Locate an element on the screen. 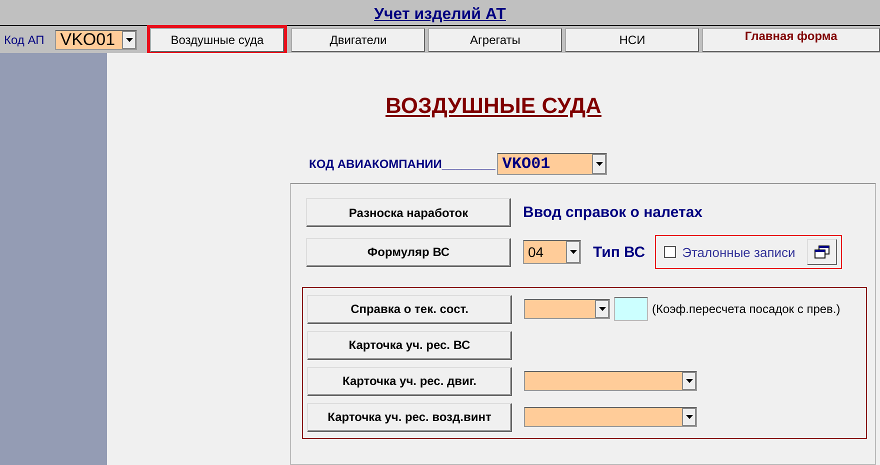 The image size is (880, 465). airline-code-label: КОД АВИАКОМПАНИИ________ is located at coordinates (402, 164).